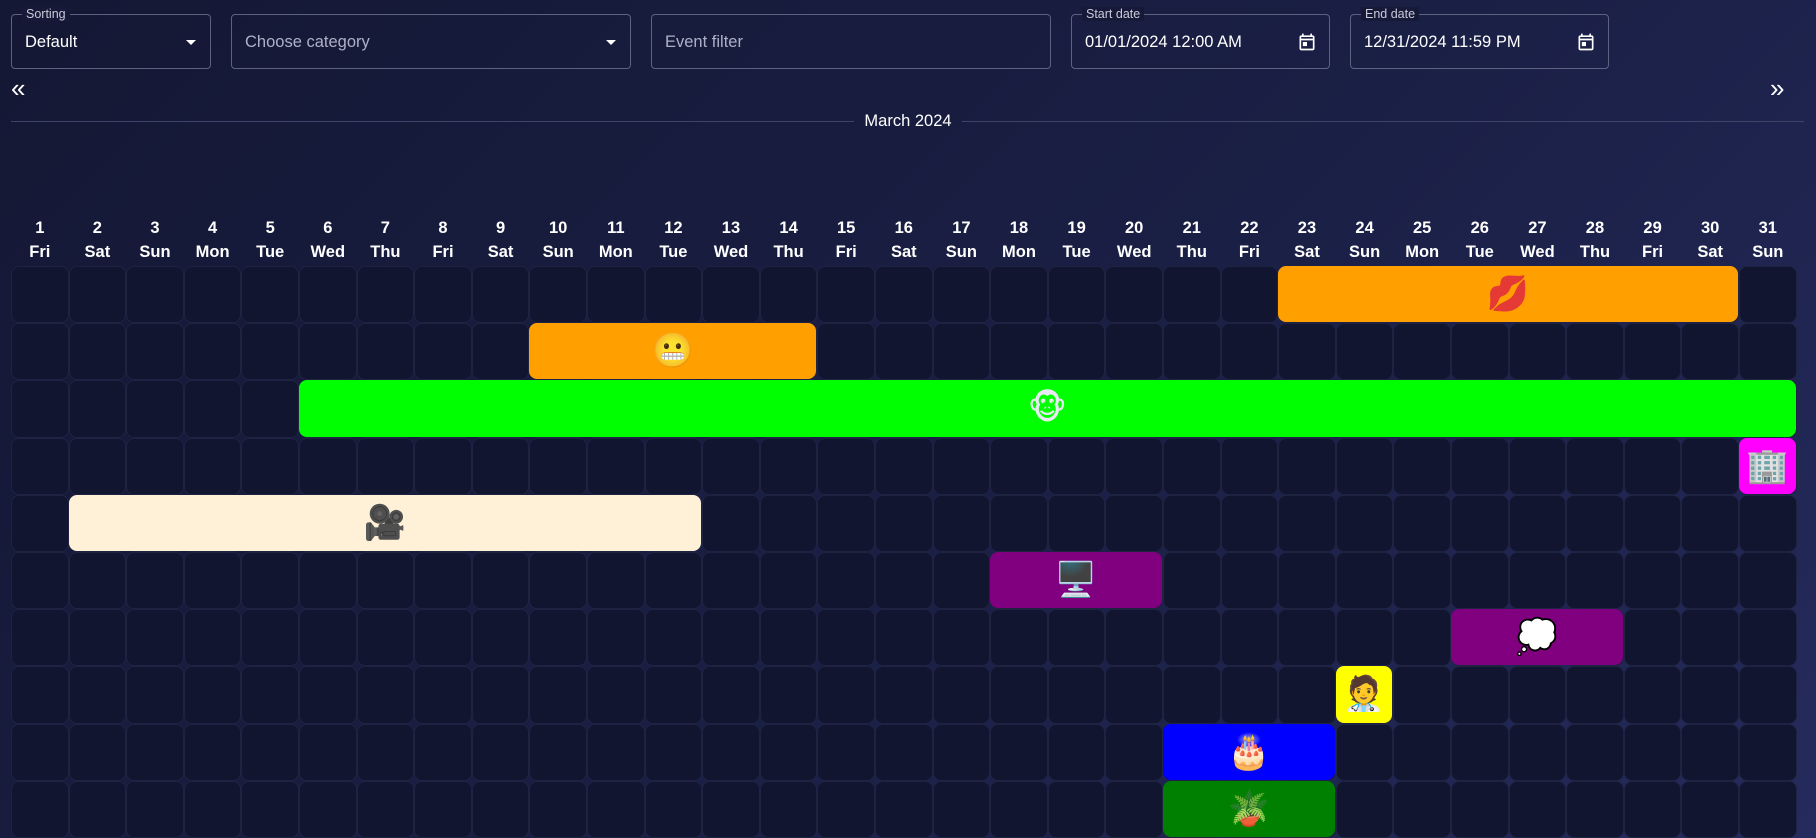 The image size is (1816, 838). I want to click on health-worker-event: 🧑‍⚕️, so click(1364, 694).